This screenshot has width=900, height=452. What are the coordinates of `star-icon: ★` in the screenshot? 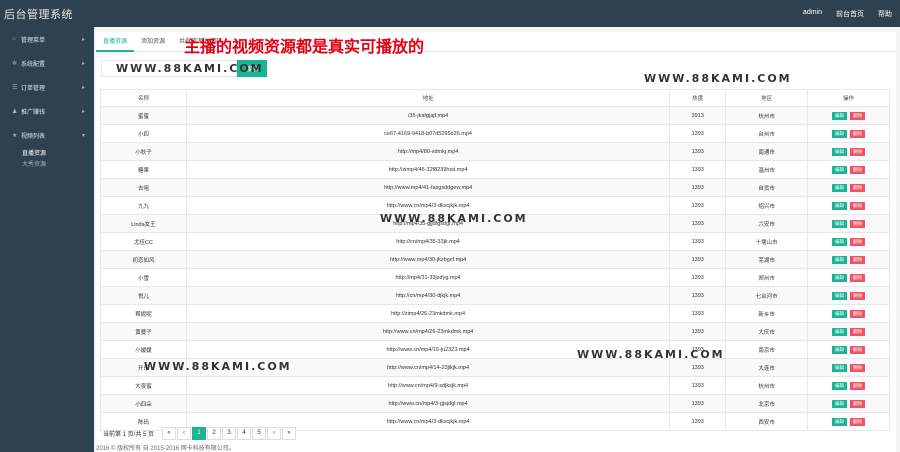 It's located at (15, 135).